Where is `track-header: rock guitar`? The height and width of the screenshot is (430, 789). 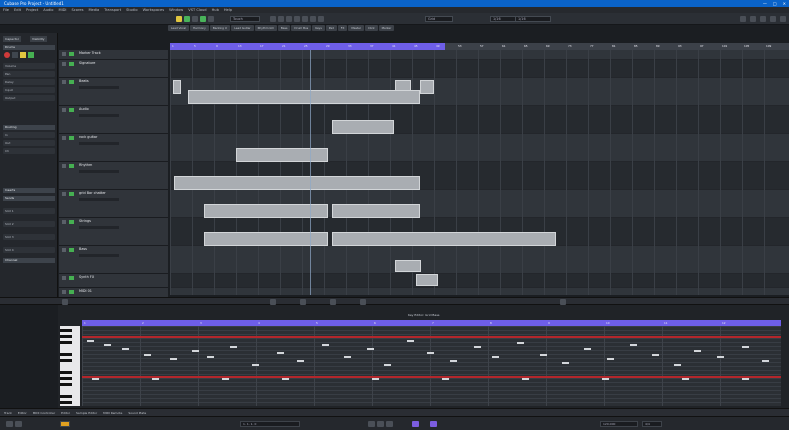 track-header: rock guitar is located at coordinates (113, 148).